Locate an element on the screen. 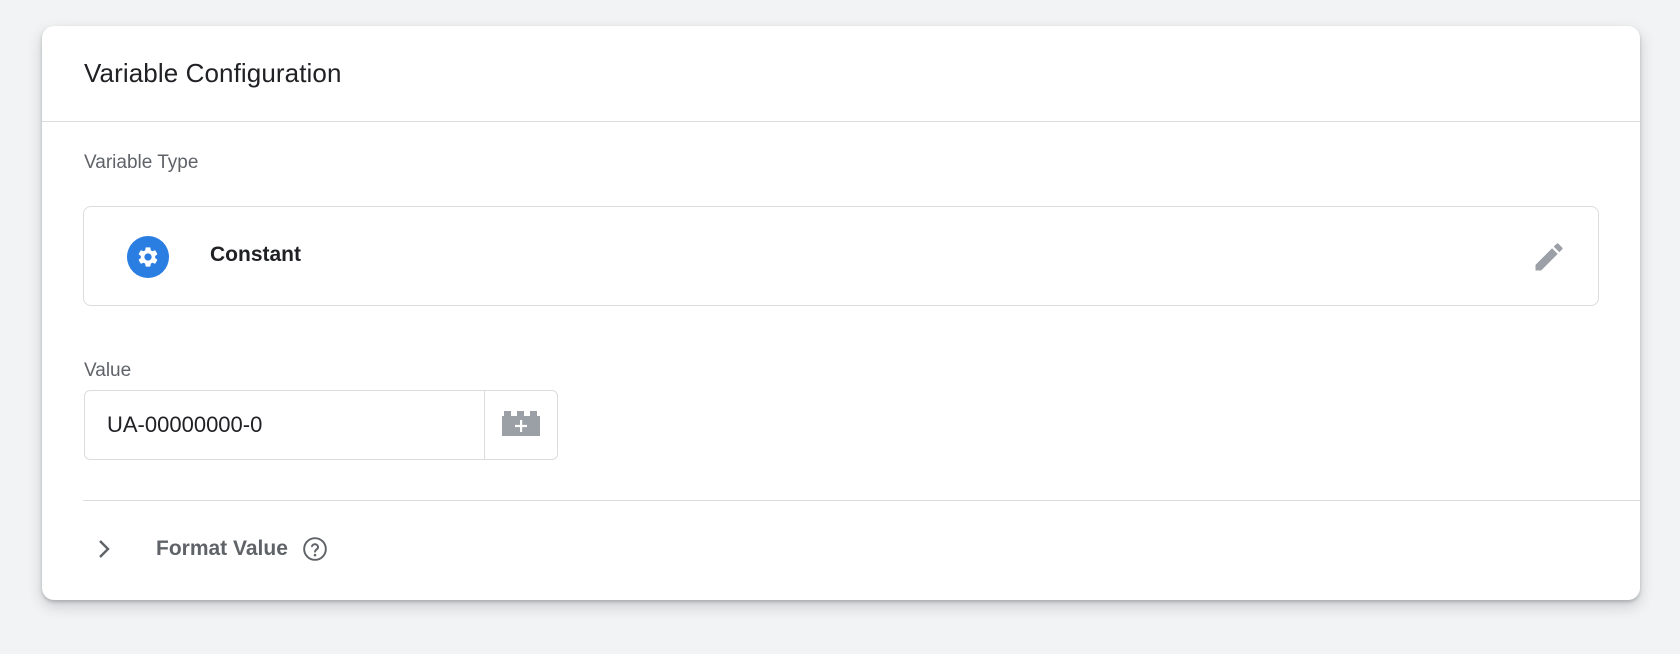  add-variable-brick-icon is located at coordinates (521, 425).